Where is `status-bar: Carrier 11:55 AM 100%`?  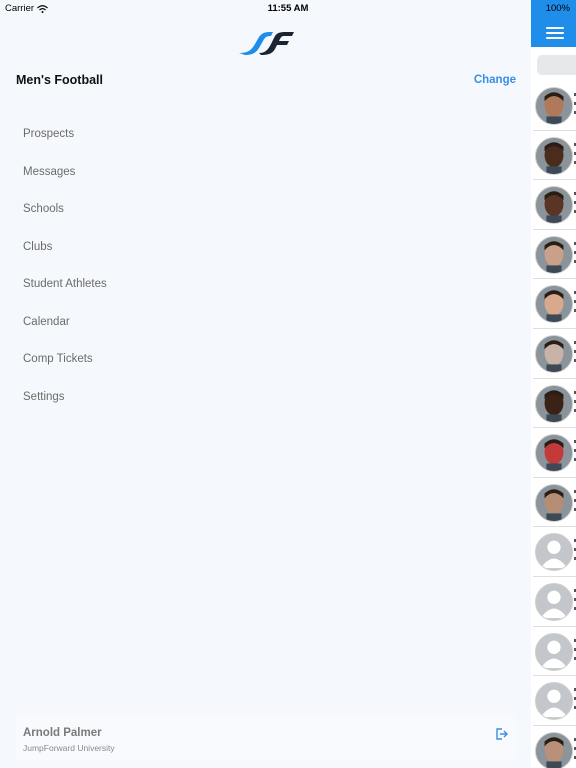
status-bar: Carrier 11:55 AM 100% is located at coordinates (288, 8).